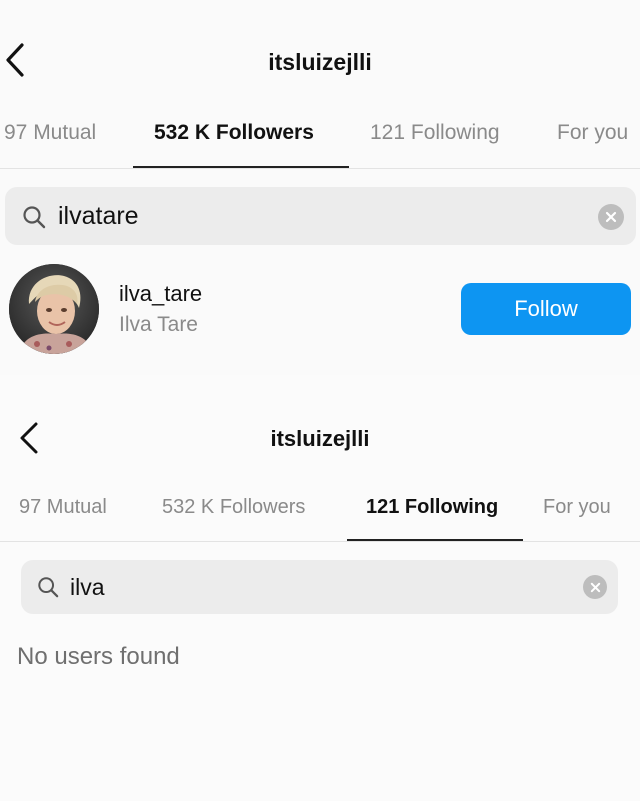 This screenshot has width=640, height=801. Describe the element at coordinates (160, 294) in the screenshot. I see `result-username: ilva_tare` at that location.